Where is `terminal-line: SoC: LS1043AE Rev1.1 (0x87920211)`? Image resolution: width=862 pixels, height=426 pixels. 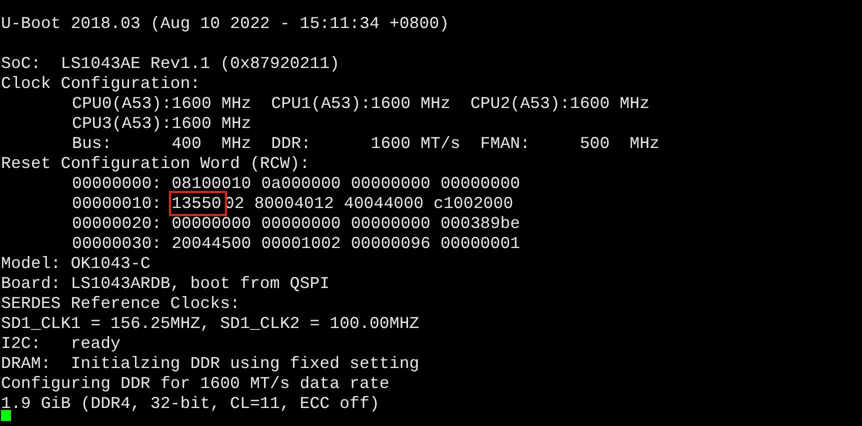
terminal-line: SoC: LS1043AE Rev1.1 (0x87920211) is located at coordinates (170, 64).